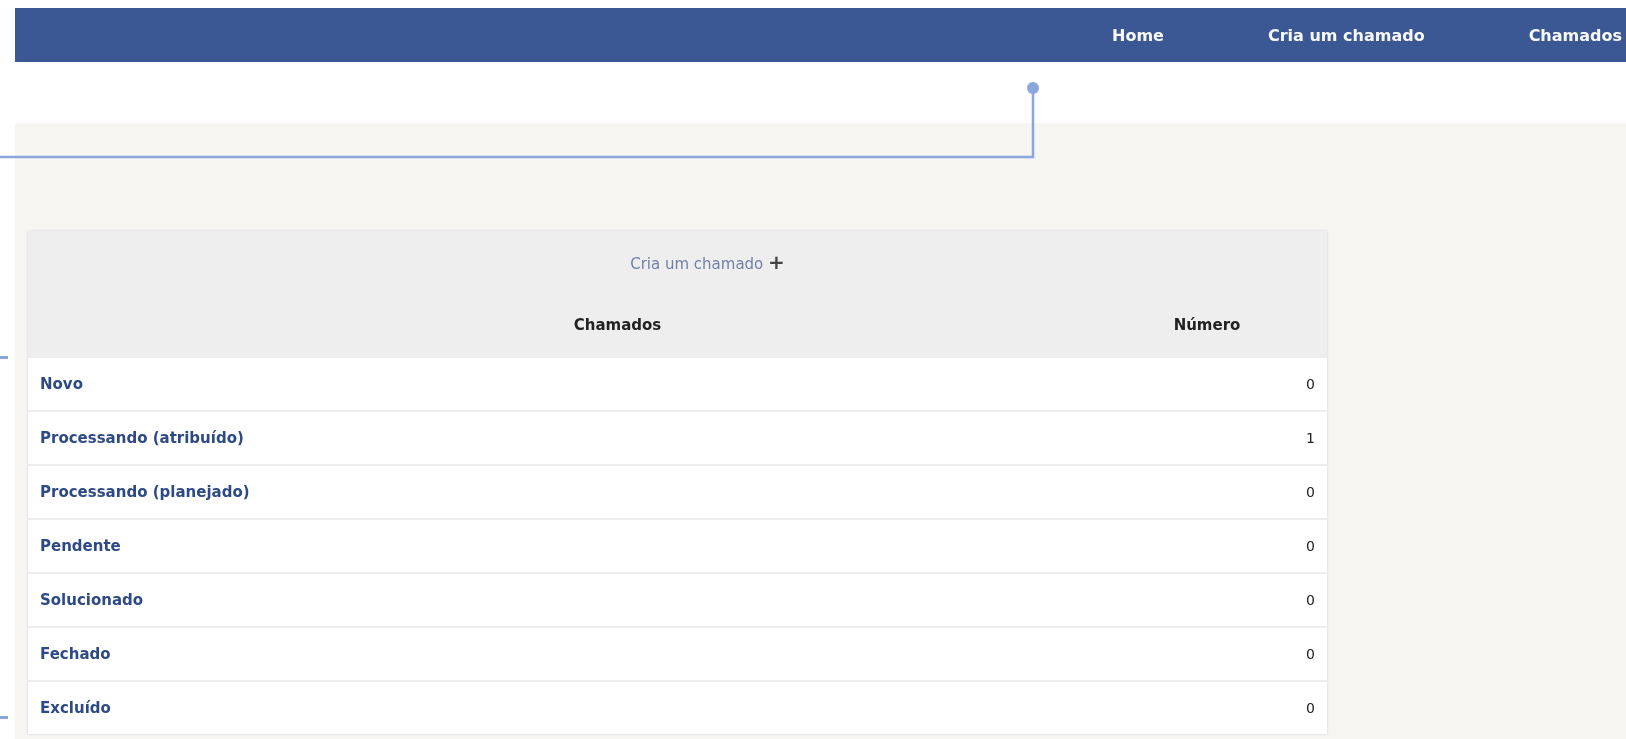 The width and height of the screenshot is (1626, 739). Describe the element at coordinates (61, 384) in the screenshot. I see `status-link: Novo` at that location.